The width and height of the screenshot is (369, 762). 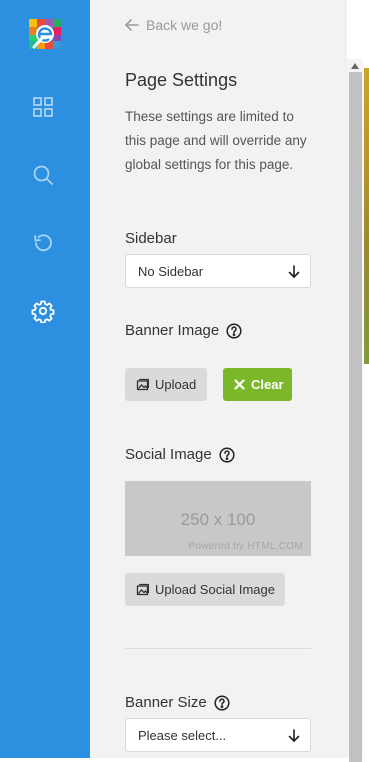 What do you see at coordinates (215, 589) in the screenshot?
I see `social-upload-label: Upload Social Image` at bounding box center [215, 589].